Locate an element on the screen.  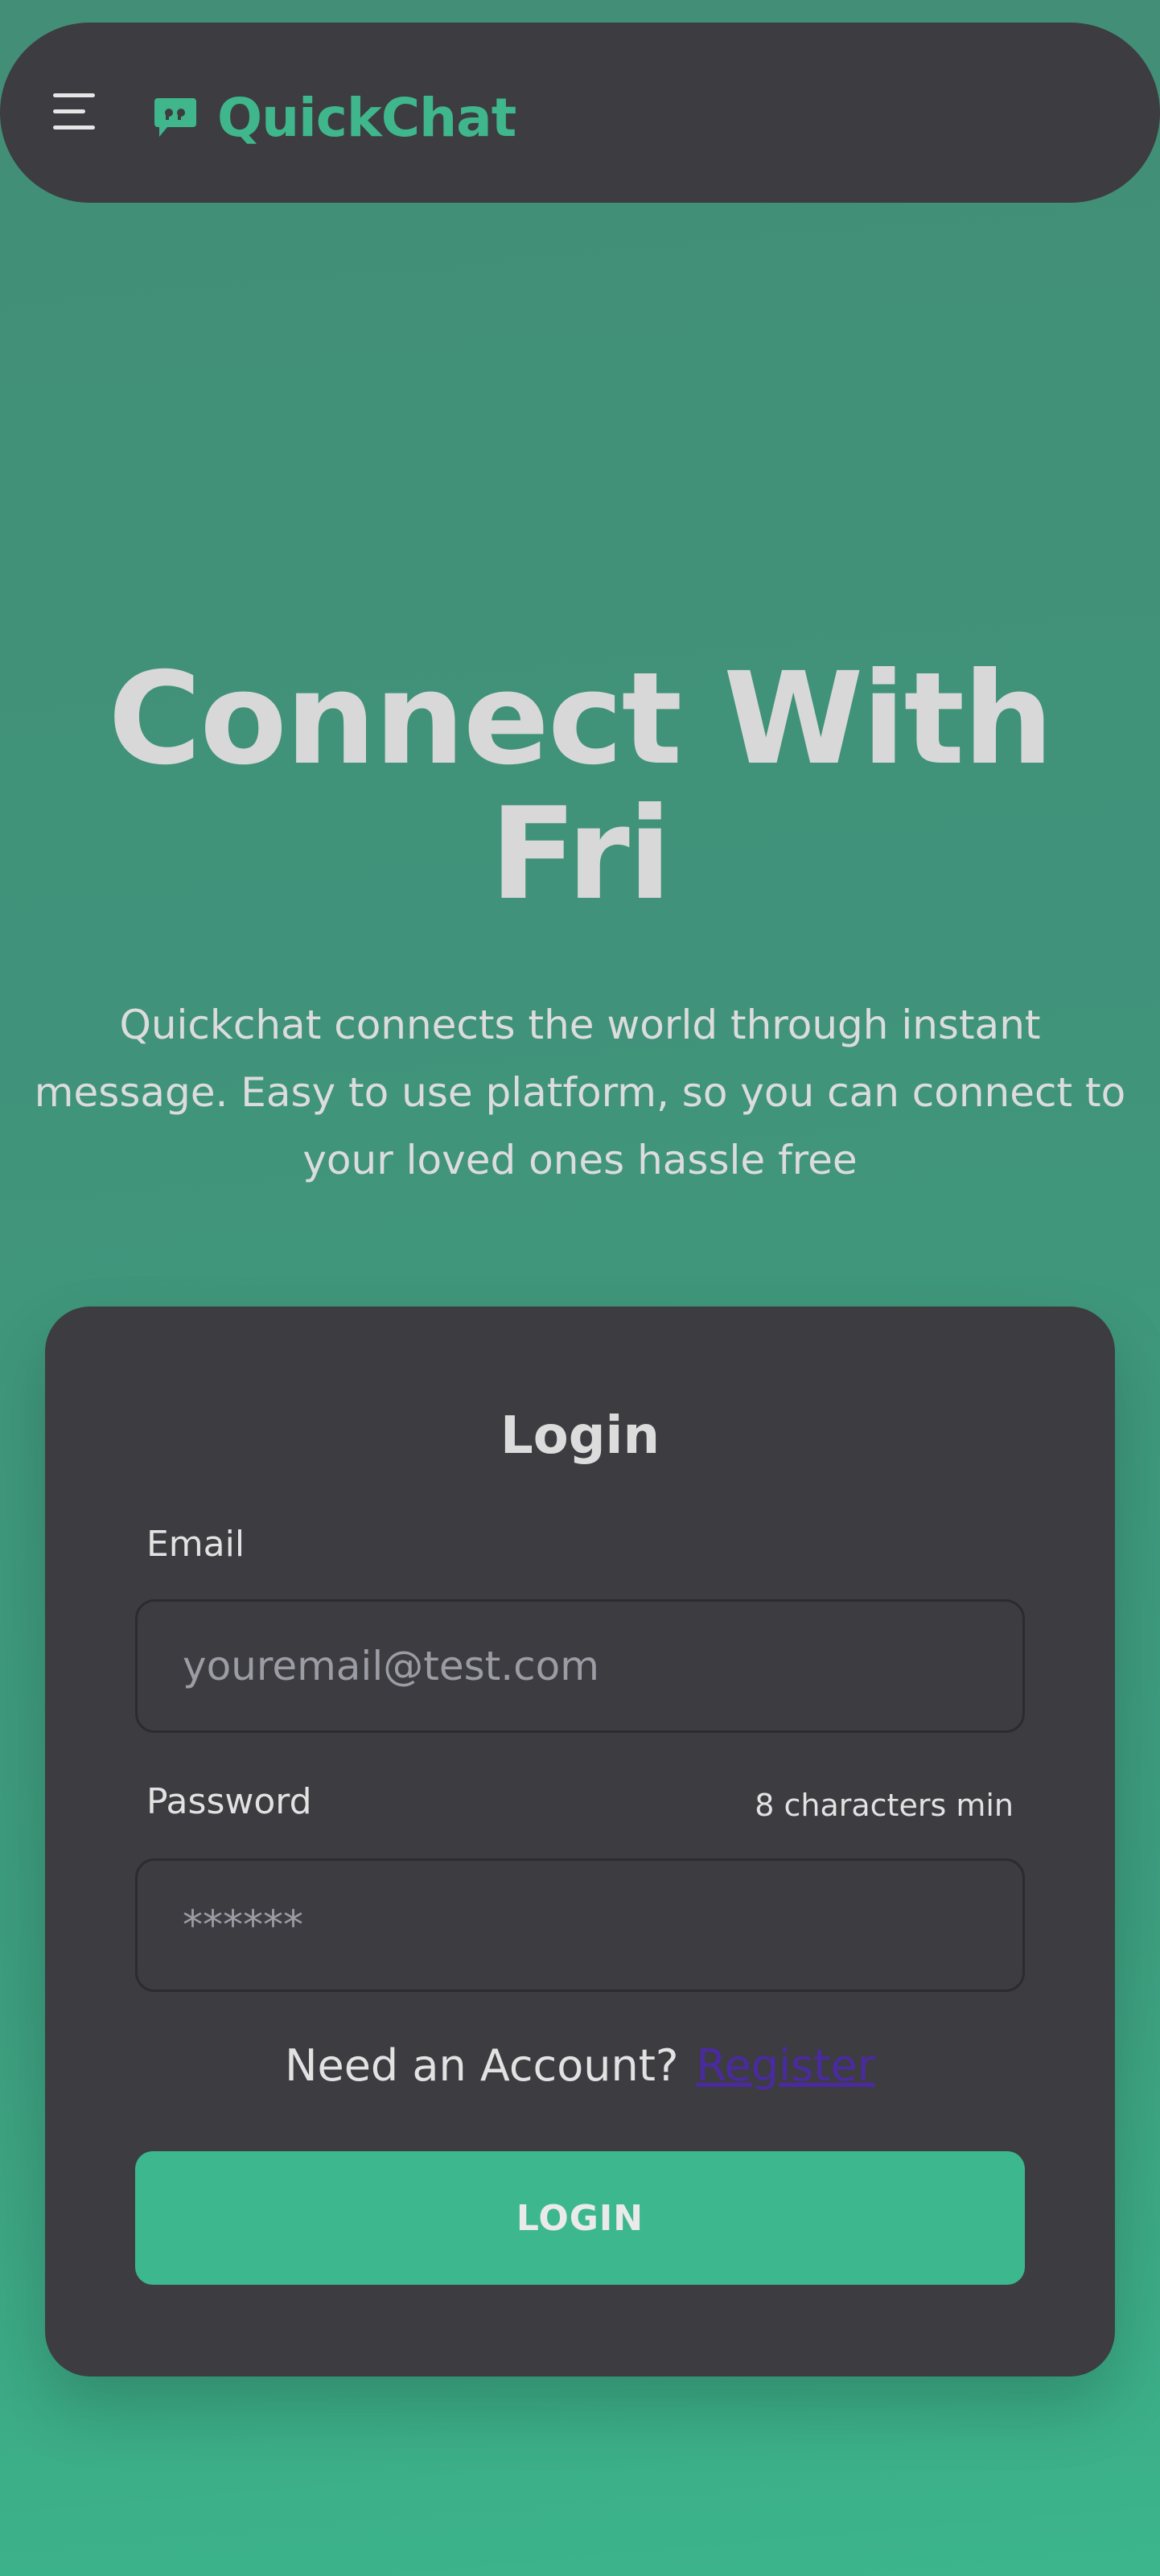
register-prompt: Need an Account? is located at coordinates (482, 2065).